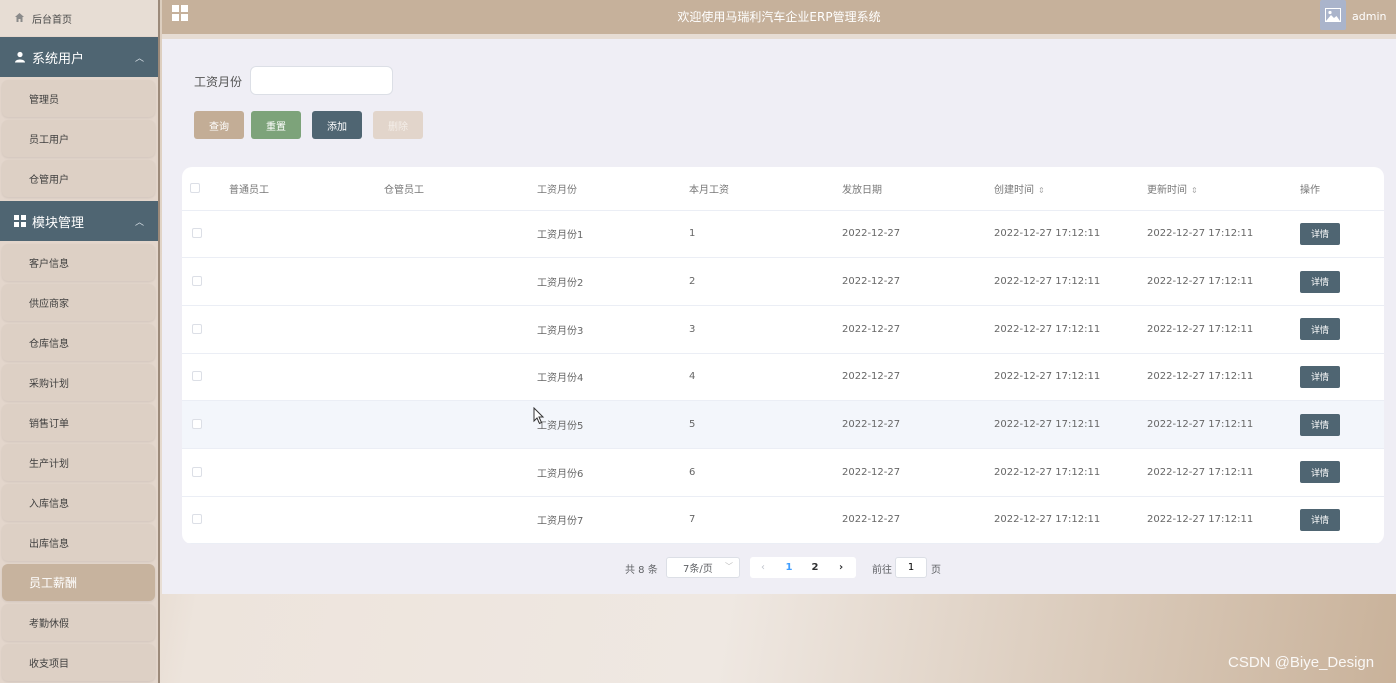 The image size is (1396, 683). What do you see at coordinates (613, 424) in the screenshot?
I see `table-cell-month: 工资月份5` at bounding box center [613, 424].